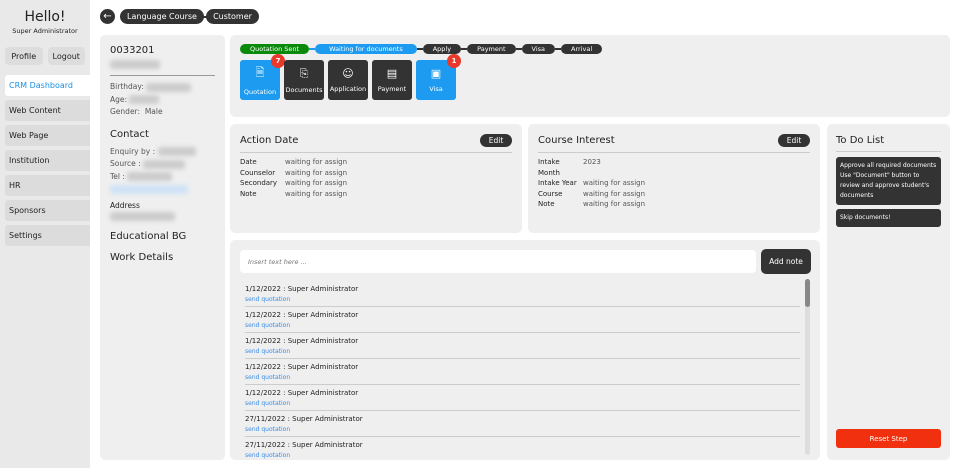 This screenshot has width=960, height=468. What do you see at coordinates (436, 89) in the screenshot?
I see `tile-label: Visa` at bounding box center [436, 89].